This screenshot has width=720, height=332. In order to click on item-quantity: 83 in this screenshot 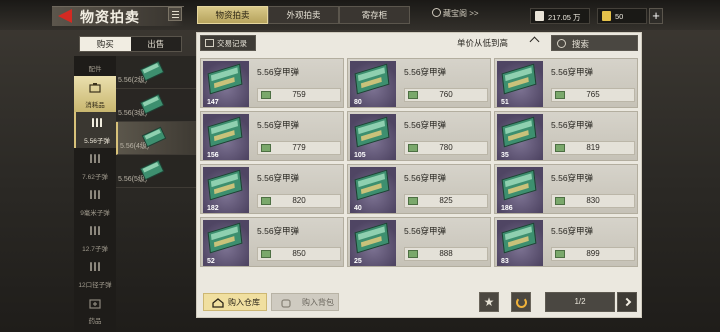, I will do `click(505, 261)`.